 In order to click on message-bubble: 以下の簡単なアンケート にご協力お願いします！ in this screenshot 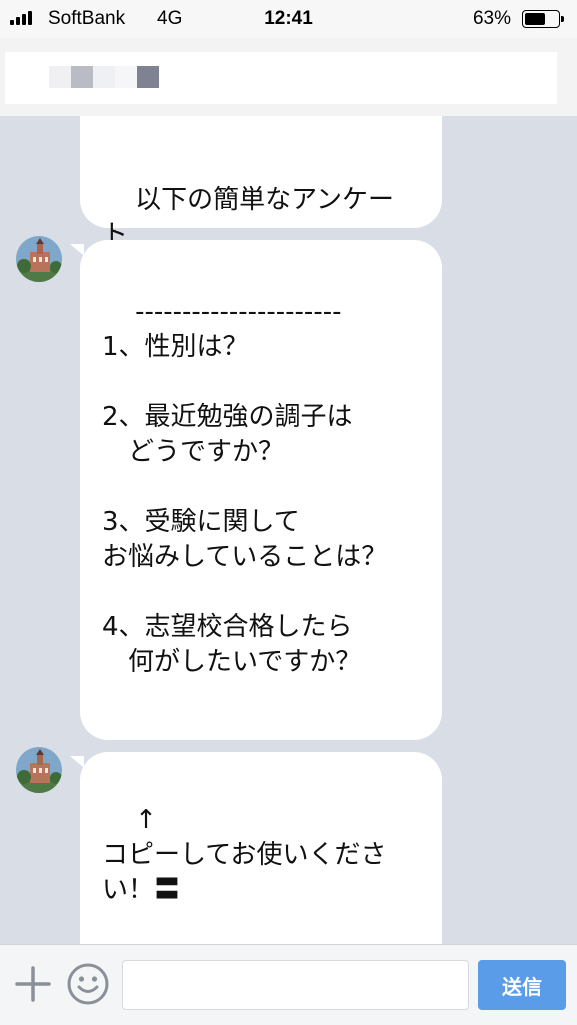, I will do `click(261, 200)`.